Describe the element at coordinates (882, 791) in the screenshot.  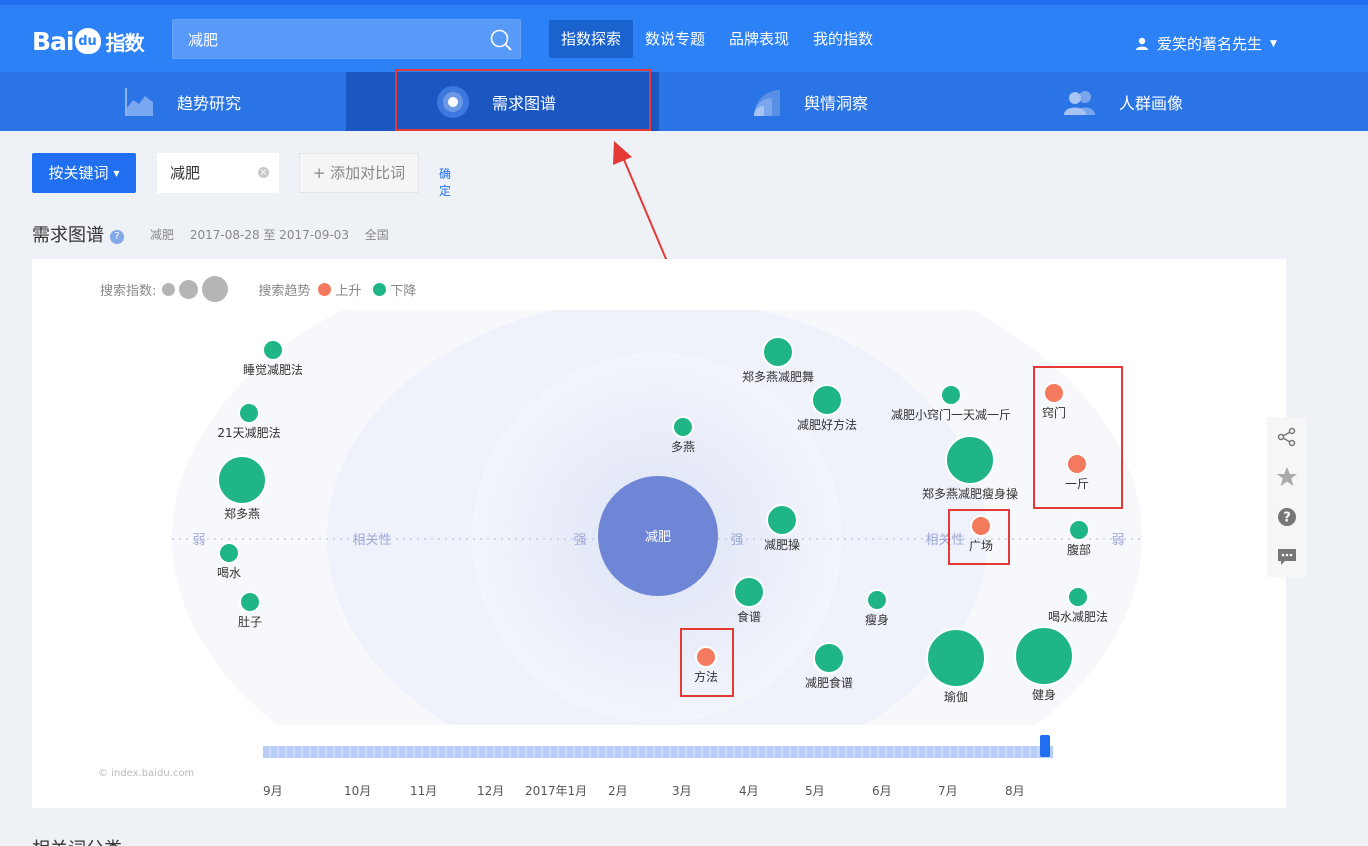
I see `timeline-month-label: 6月` at that location.